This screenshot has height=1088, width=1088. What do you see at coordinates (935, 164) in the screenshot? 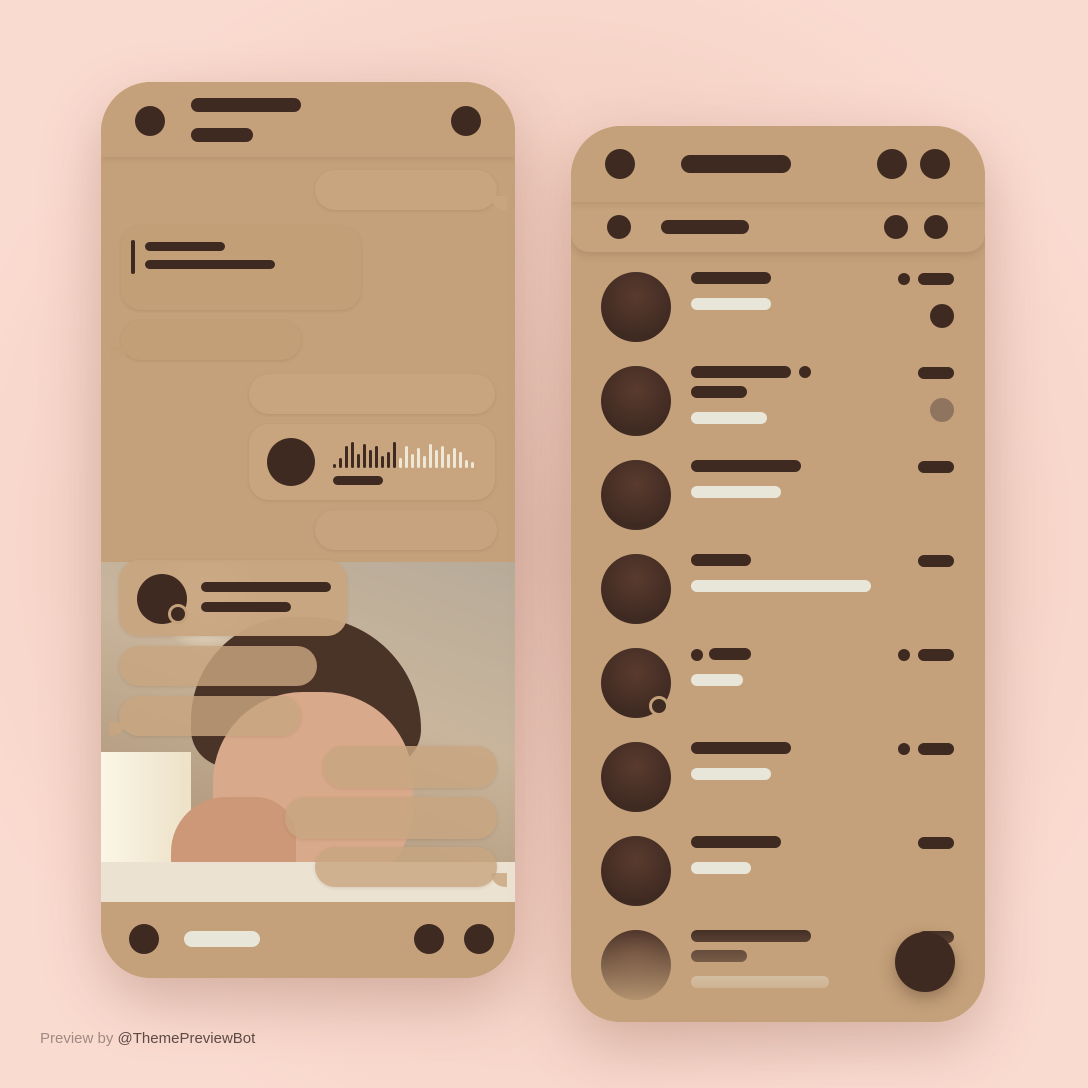
I see `search-icon` at bounding box center [935, 164].